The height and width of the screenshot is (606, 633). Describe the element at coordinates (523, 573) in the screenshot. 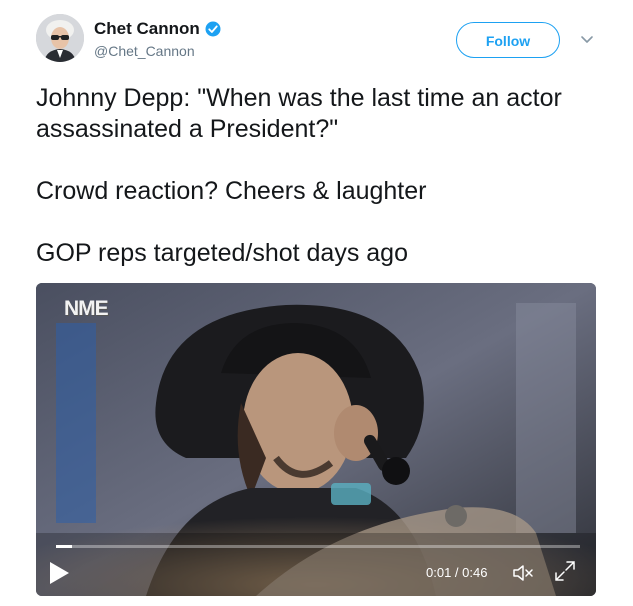

I see `mute-icon` at that location.